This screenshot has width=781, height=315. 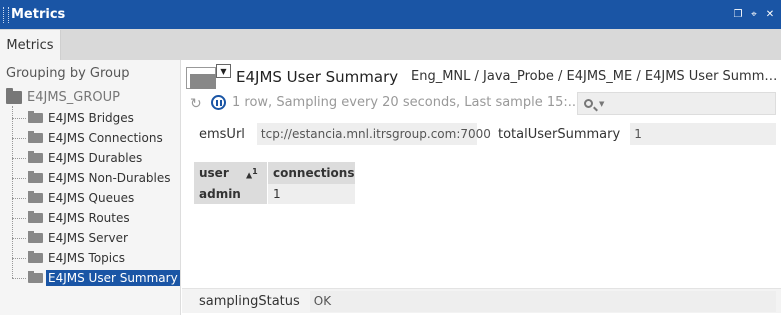 What do you see at coordinates (390, 44) in the screenshot?
I see `tab-bar: Metrics` at bounding box center [390, 44].